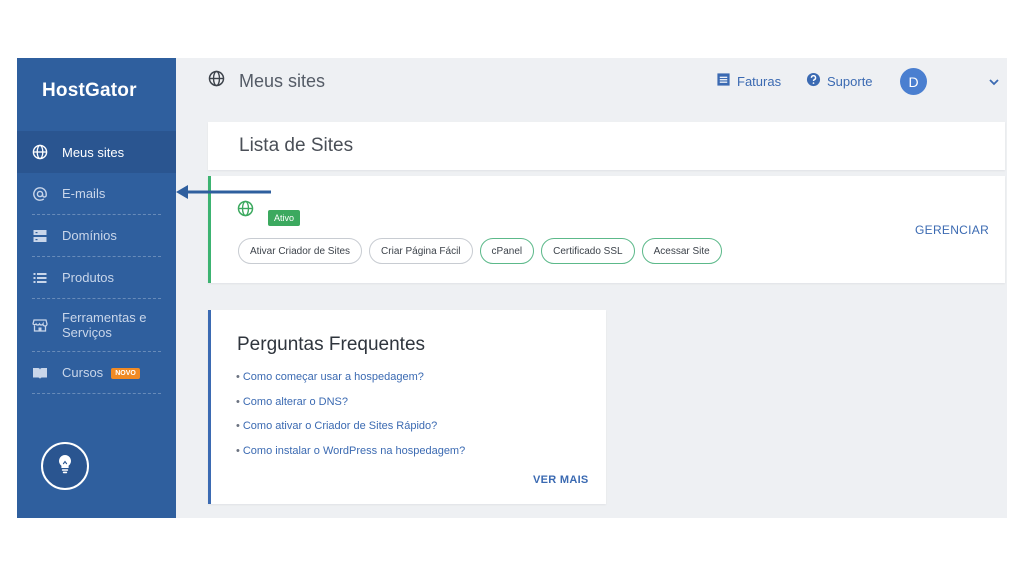 This screenshot has width=1024, height=576. Describe the element at coordinates (726, 81) in the screenshot. I see `invoice-icon` at that location.